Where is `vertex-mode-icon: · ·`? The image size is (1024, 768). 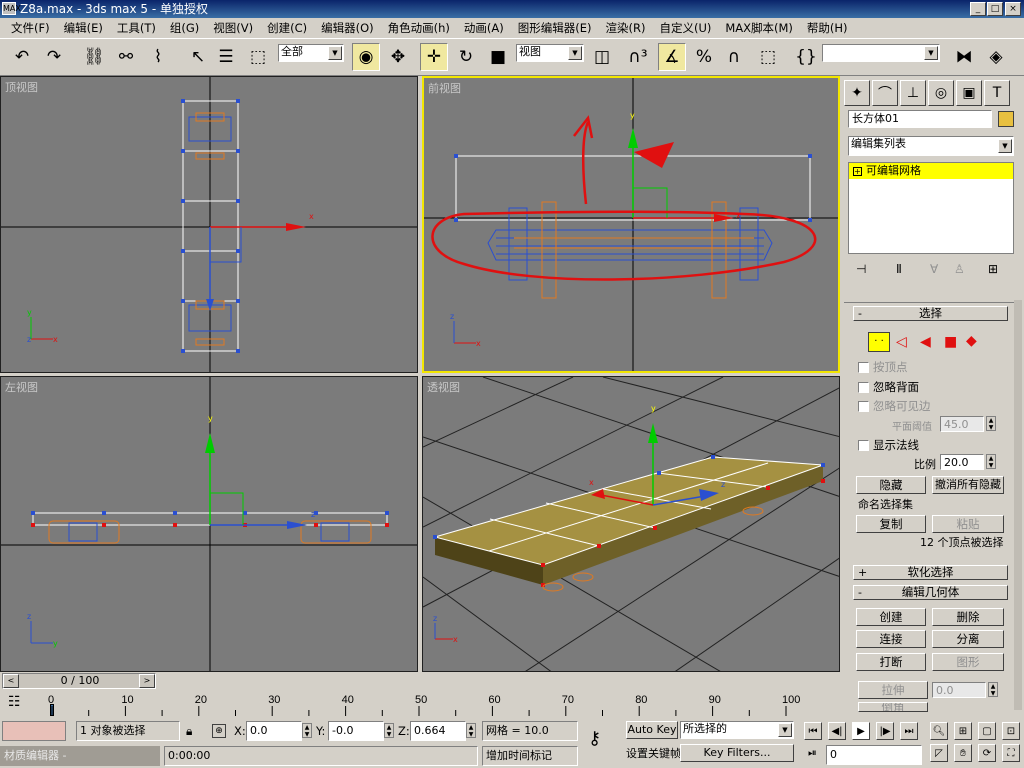
vertex-mode-icon: · · is located at coordinates (879, 342).